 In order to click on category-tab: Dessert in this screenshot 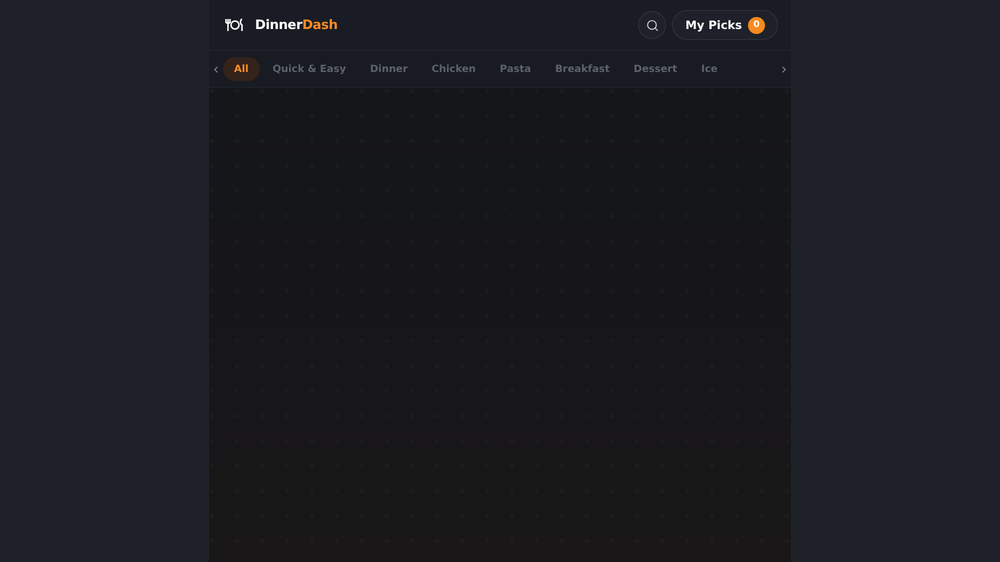, I will do `click(655, 69)`.